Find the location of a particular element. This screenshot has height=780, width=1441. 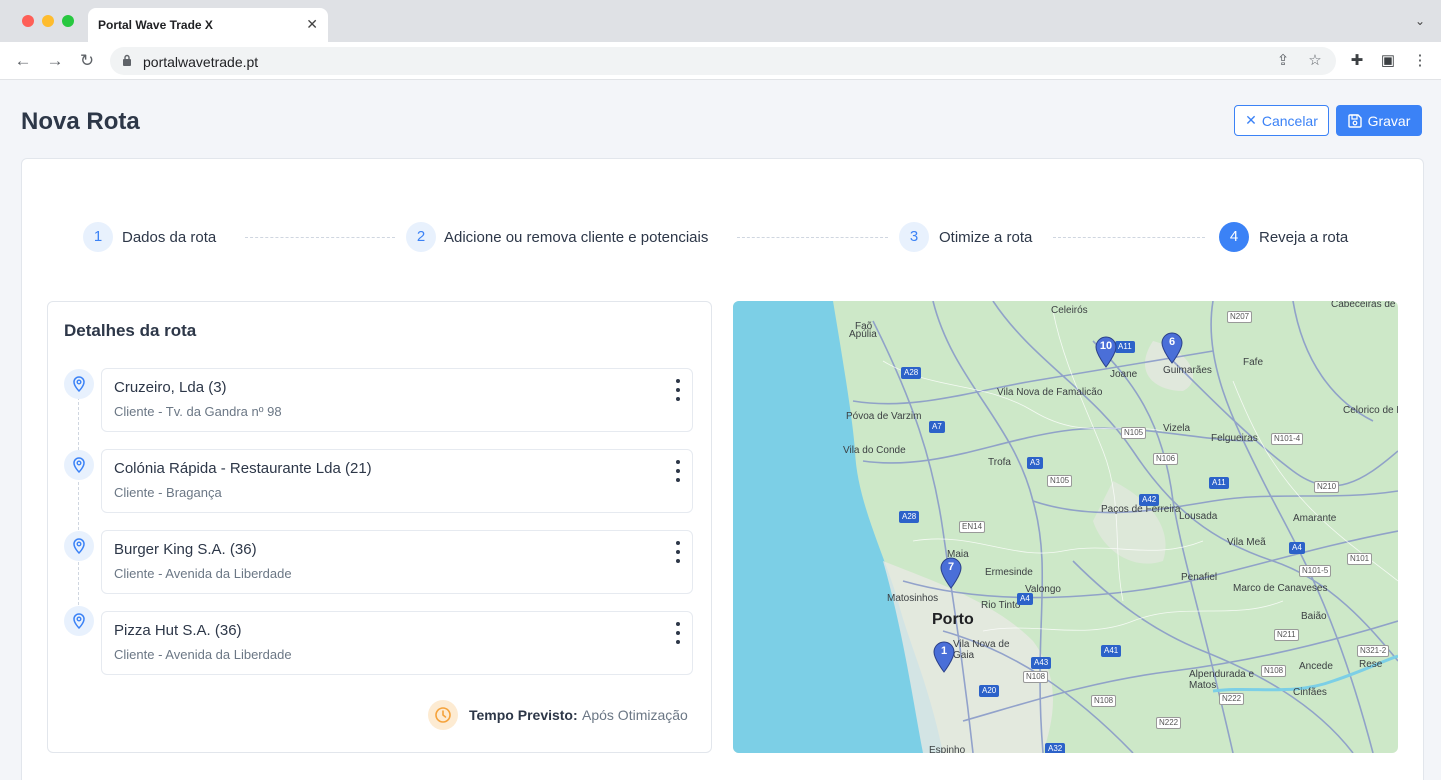

map-marker: 6 is located at coordinates (1172, 348).